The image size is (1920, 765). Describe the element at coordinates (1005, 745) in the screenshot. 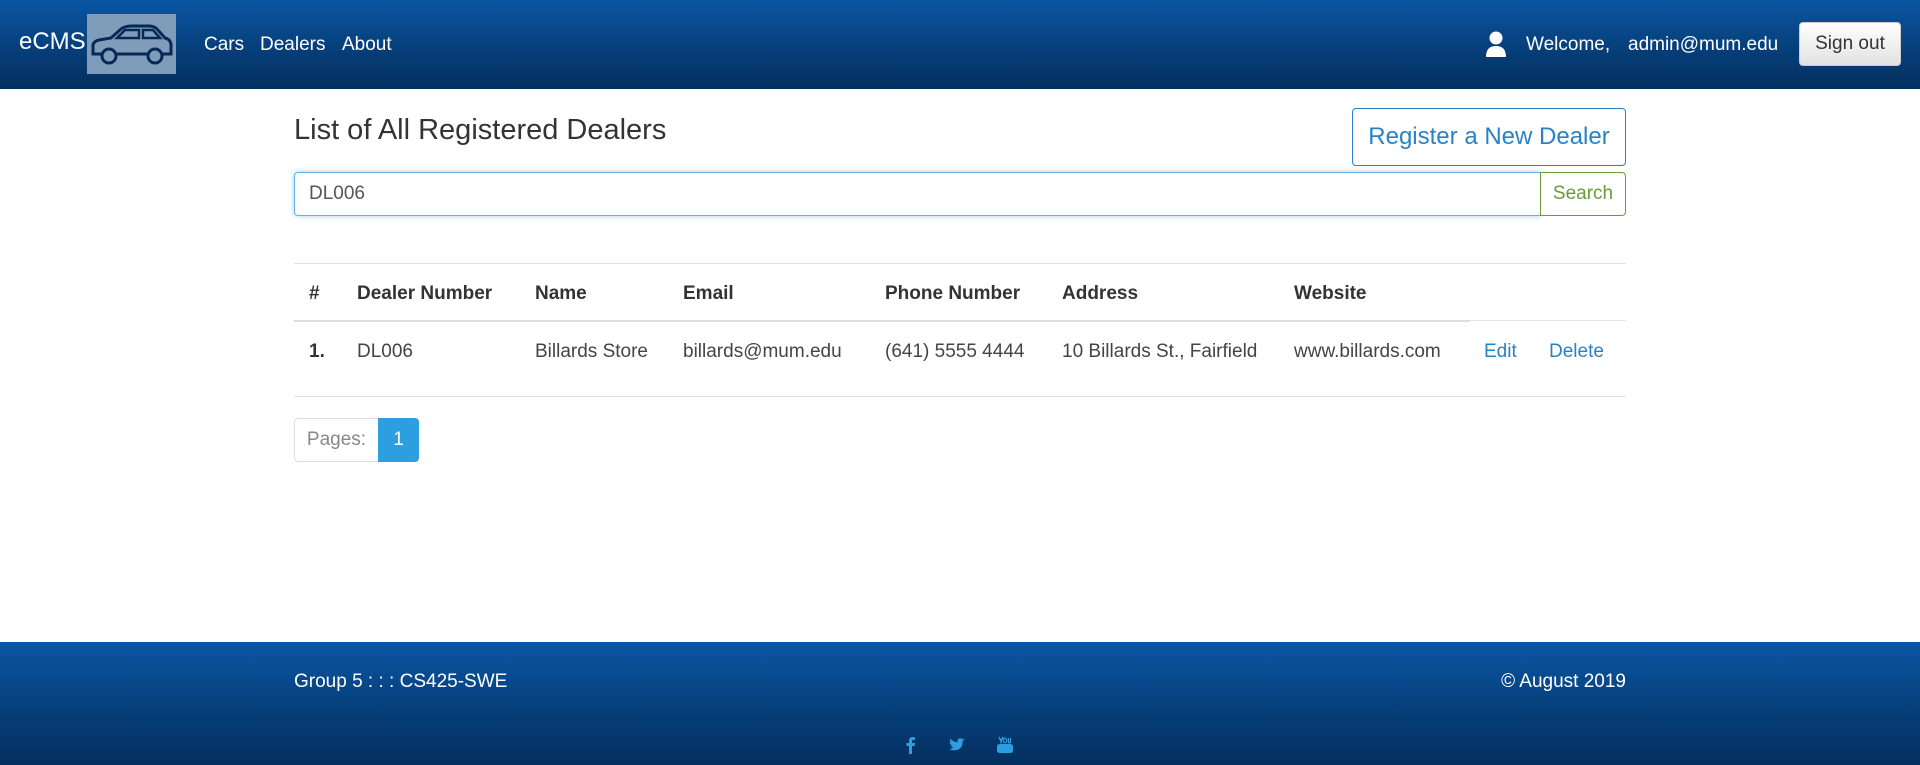

I see `youtube-icon` at that location.